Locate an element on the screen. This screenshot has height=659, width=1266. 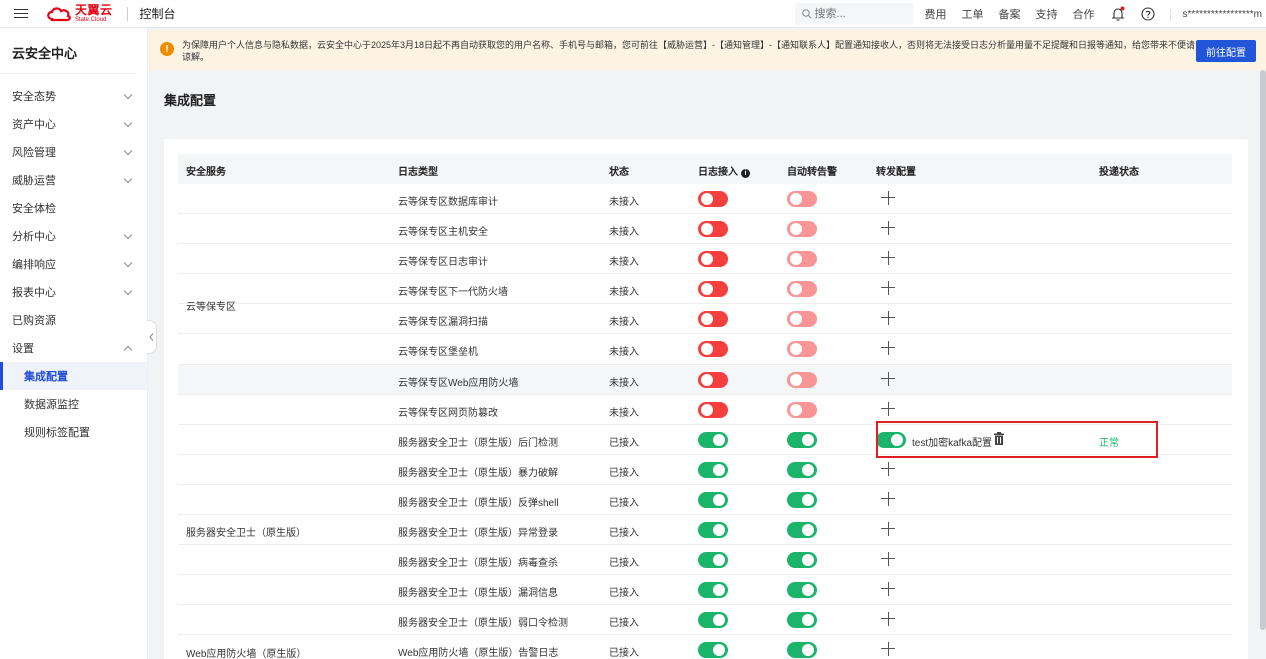
sidebar-item-9: 设置 is located at coordinates (73, 348).